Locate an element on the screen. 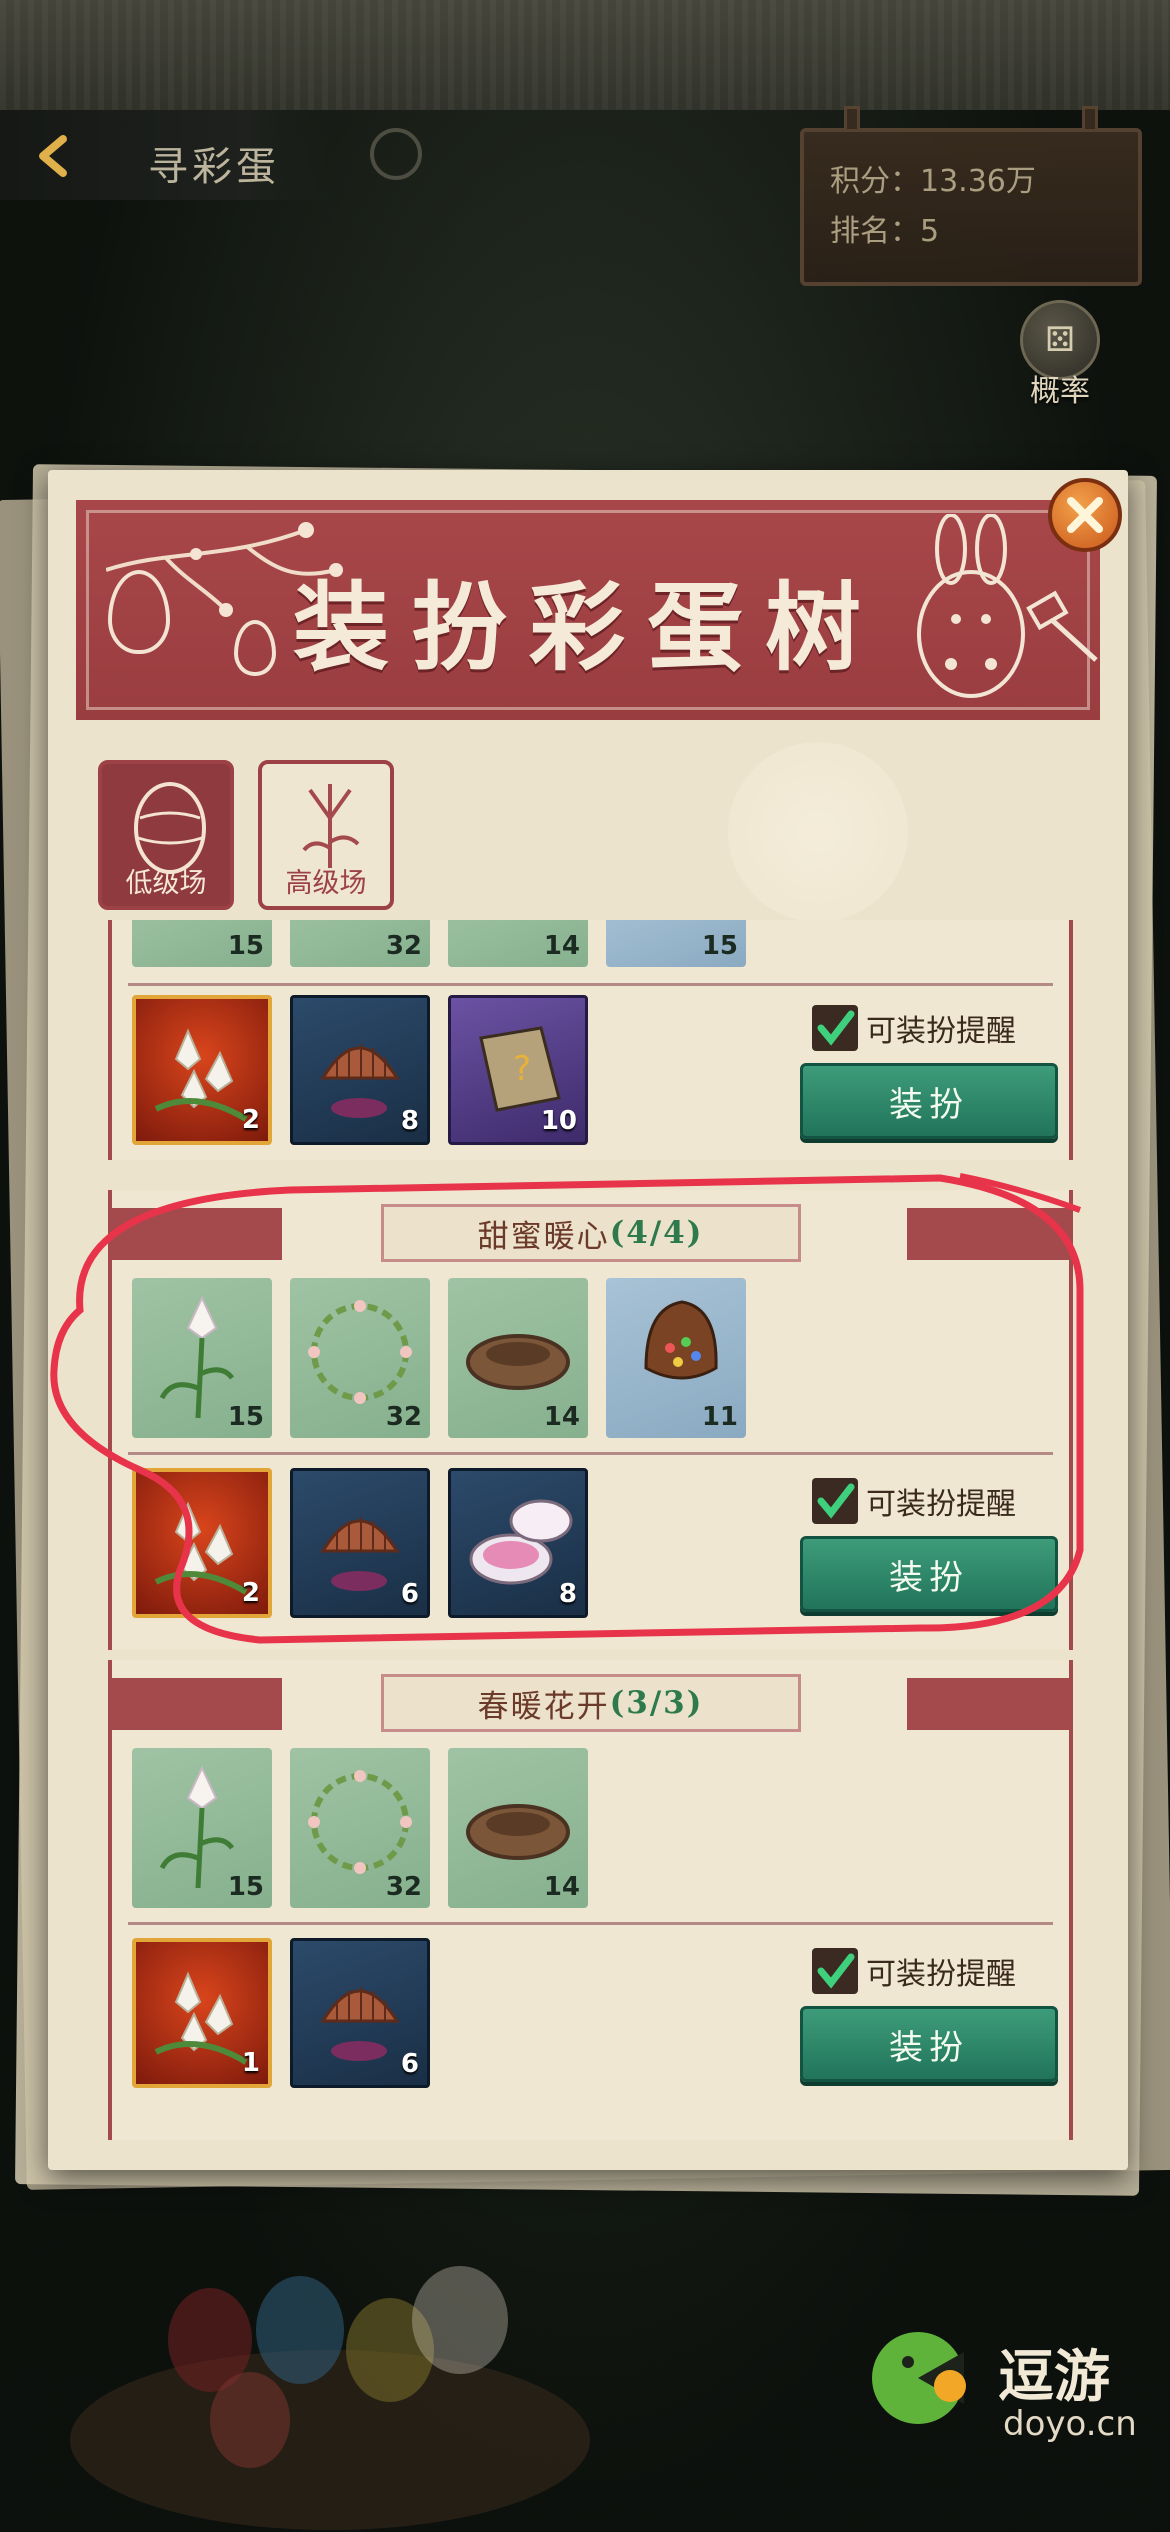  item-count: 10 is located at coordinates (558, 1121).